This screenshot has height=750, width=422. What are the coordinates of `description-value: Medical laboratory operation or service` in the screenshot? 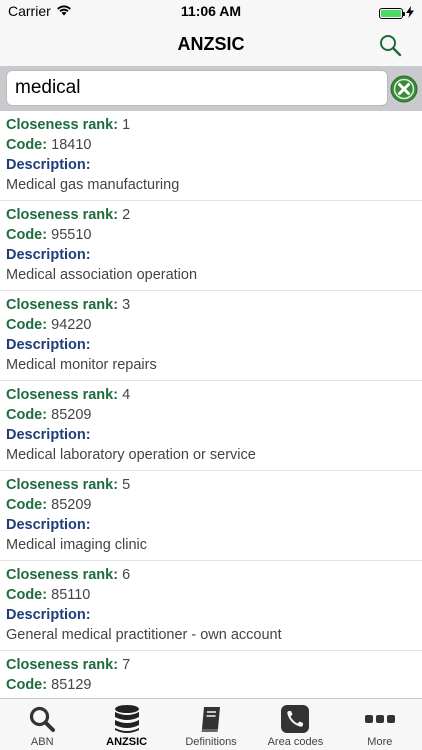 It's located at (131, 455).